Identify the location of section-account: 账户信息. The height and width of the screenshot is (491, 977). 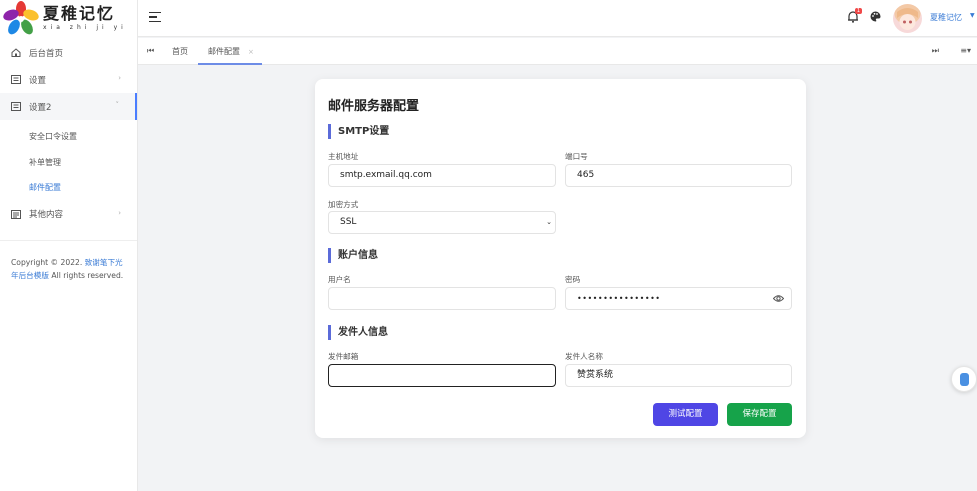
(353, 255).